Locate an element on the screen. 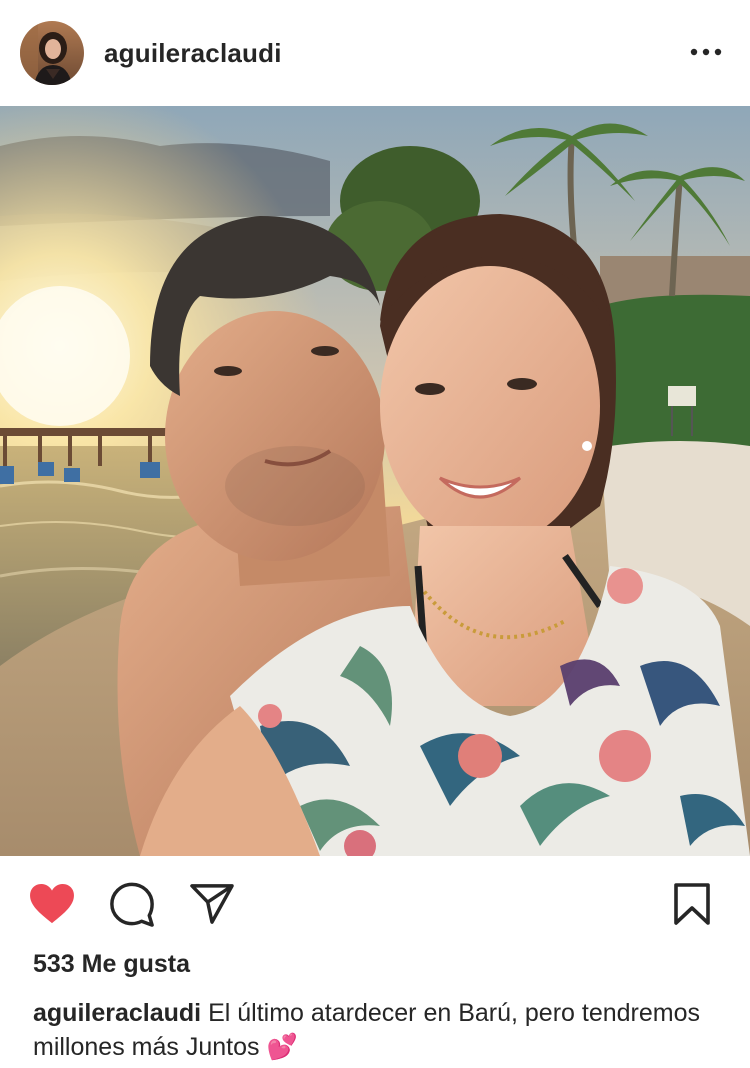  like-button is located at coordinates (52, 904).